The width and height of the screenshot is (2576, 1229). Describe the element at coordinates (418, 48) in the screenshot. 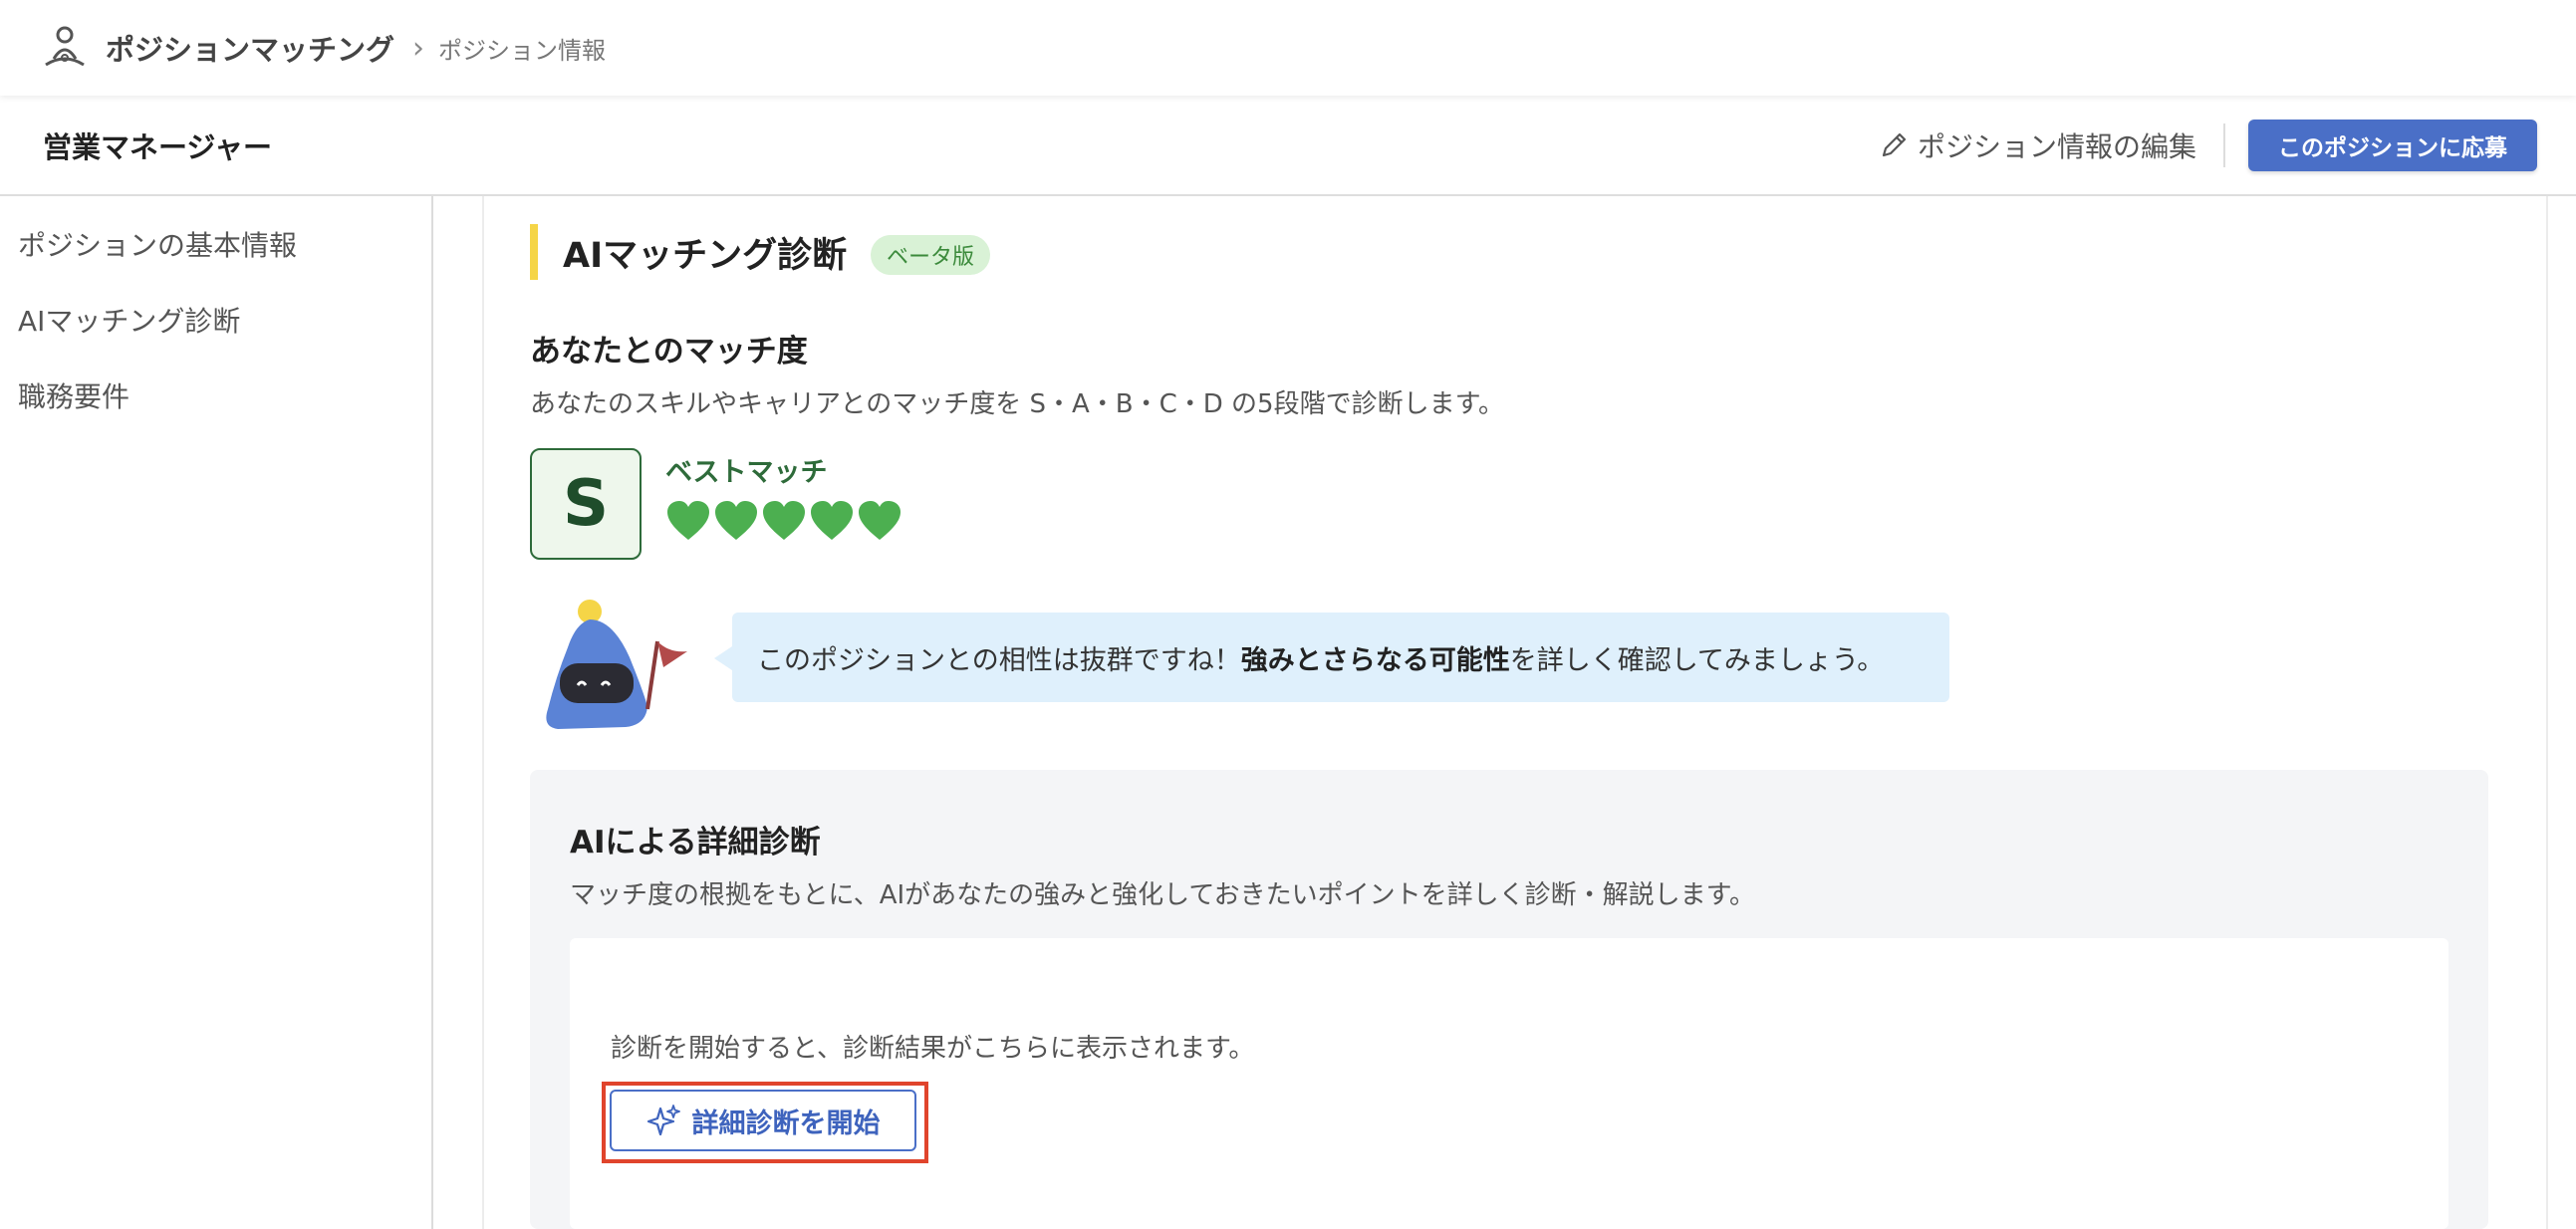

I see `breadcrumb-chevron-icon: ›` at that location.